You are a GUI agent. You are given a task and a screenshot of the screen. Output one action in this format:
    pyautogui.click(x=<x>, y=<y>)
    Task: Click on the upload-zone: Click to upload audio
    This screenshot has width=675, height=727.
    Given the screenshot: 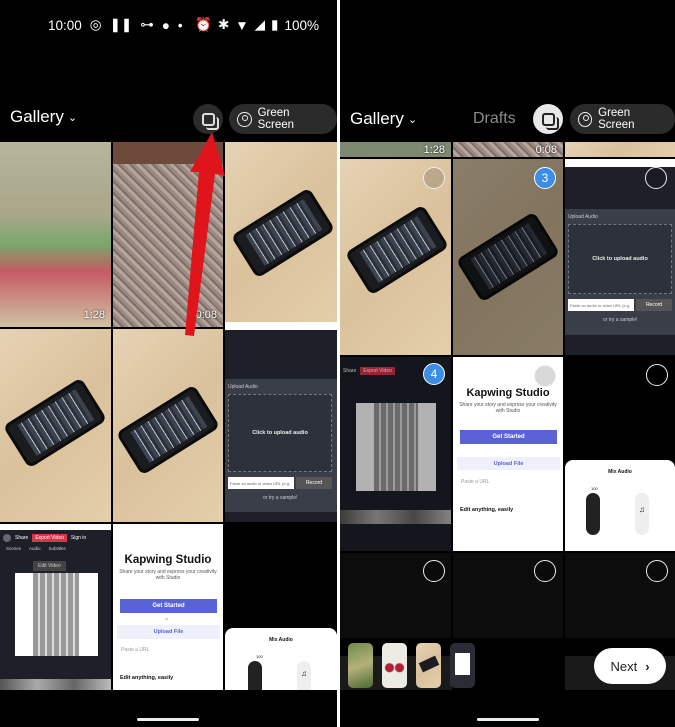 What is the action you would take?
    pyautogui.click(x=620, y=259)
    